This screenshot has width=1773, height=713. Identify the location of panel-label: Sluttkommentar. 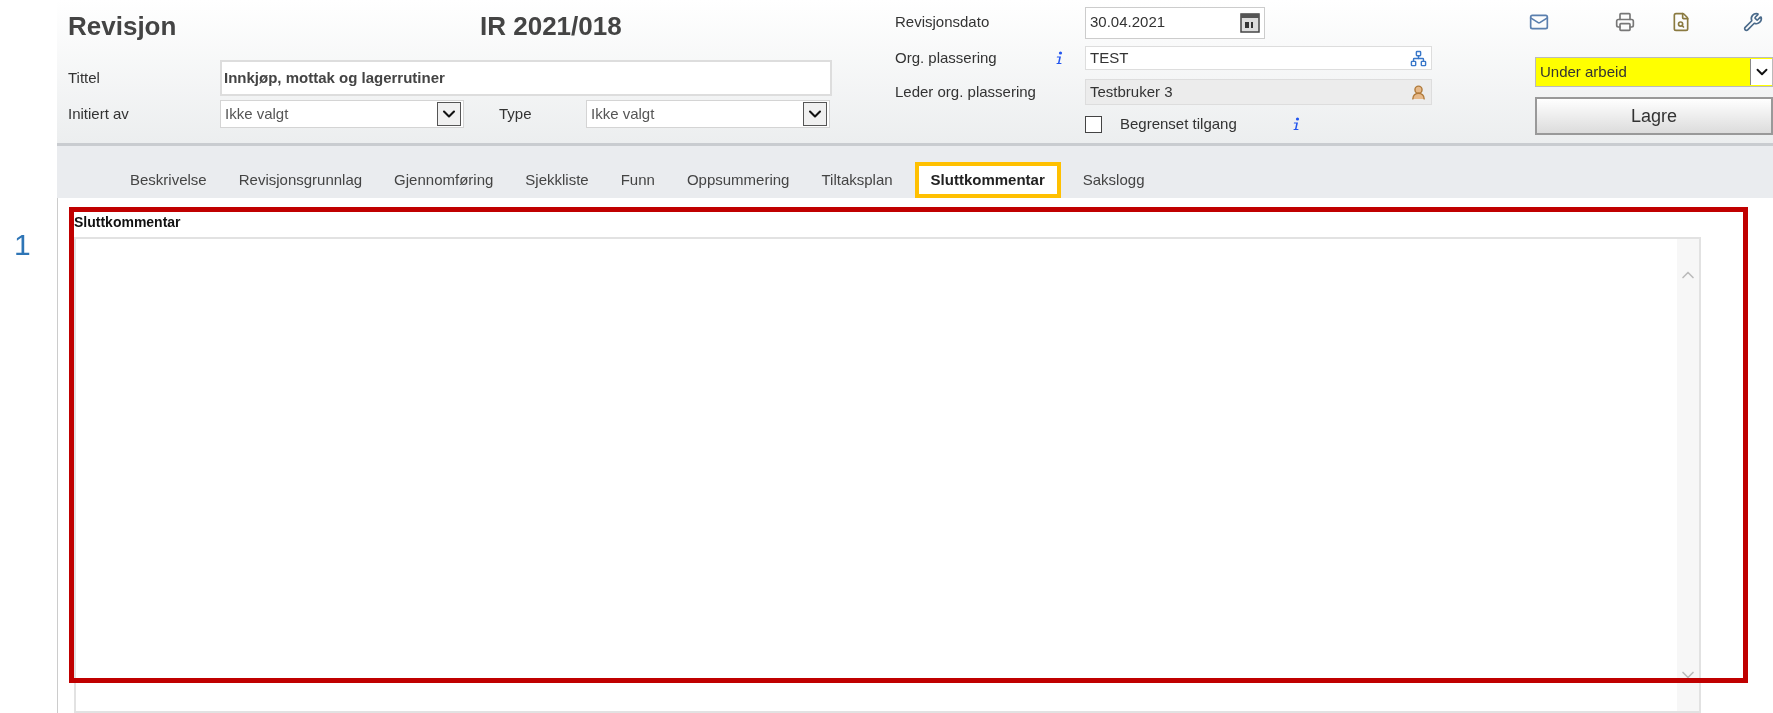
(128, 222).